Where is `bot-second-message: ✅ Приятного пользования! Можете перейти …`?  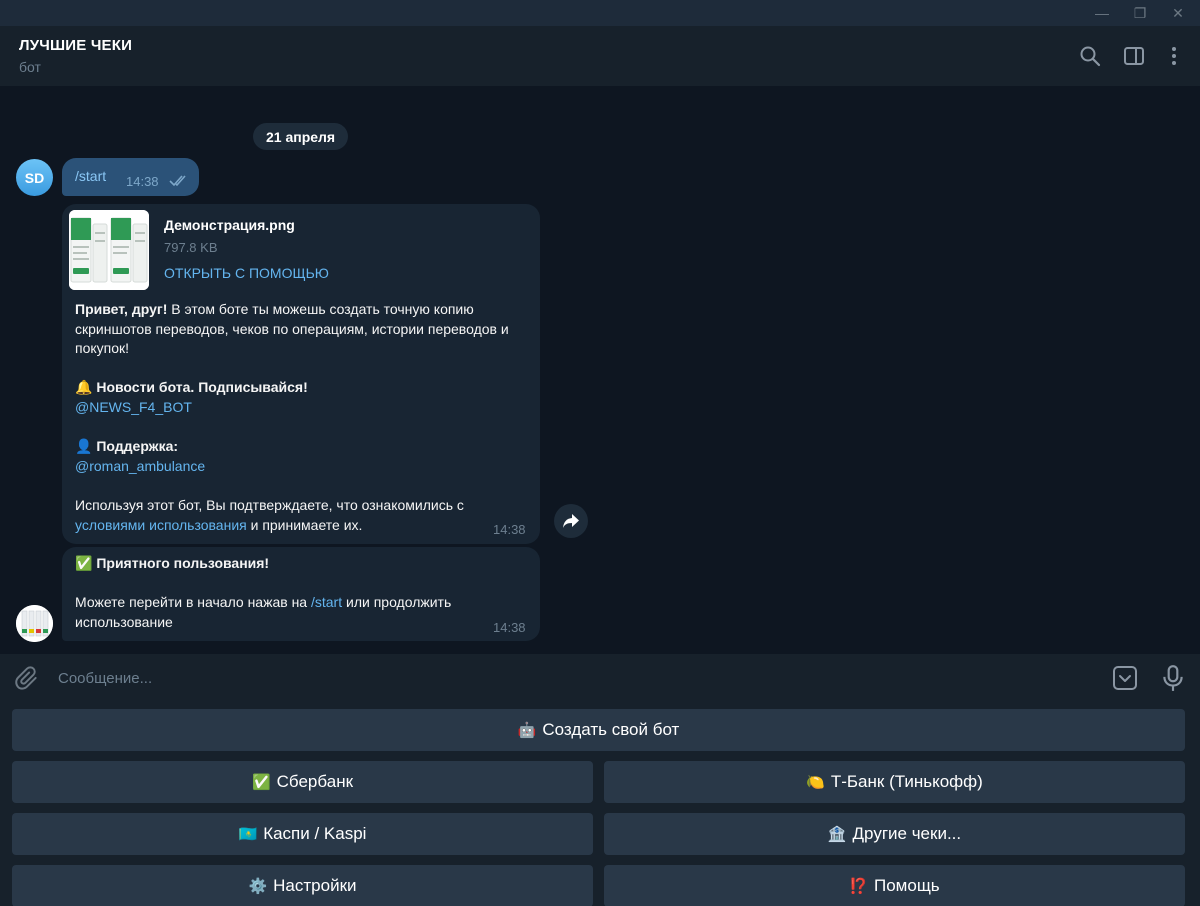 bot-second-message: ✅ Приятного пользования! Можете перейти … is located at coordinates (301, 594).